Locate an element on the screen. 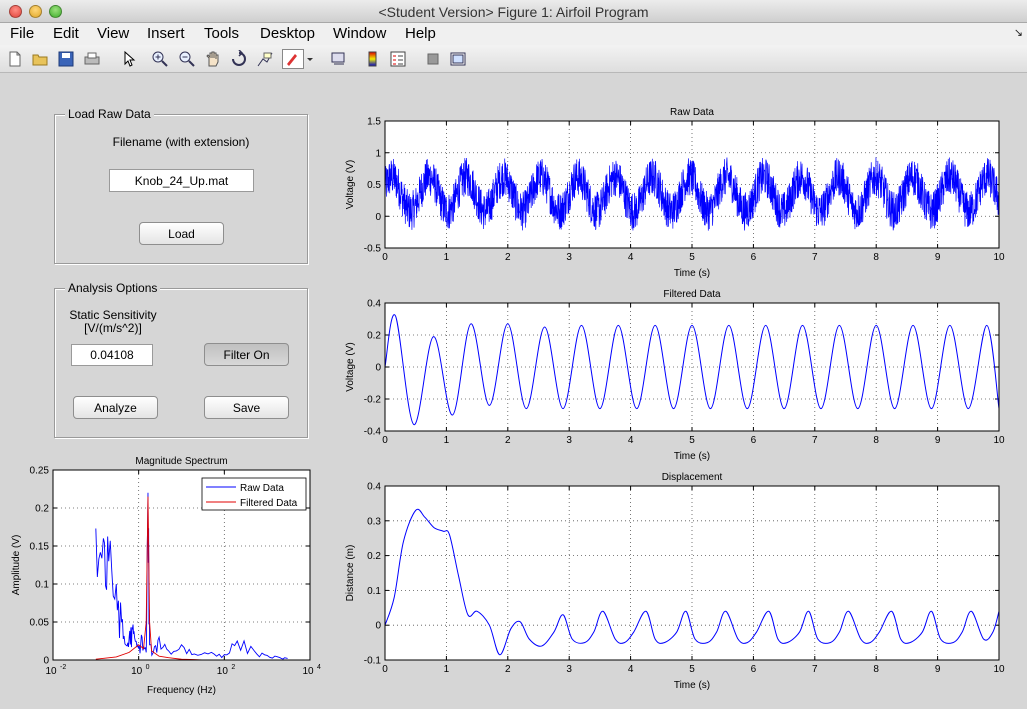 Image resolution: width=1027 pixels, height=709 pixels. chart-title: Magnitude Spectrum is located at coordinates (181, 461).